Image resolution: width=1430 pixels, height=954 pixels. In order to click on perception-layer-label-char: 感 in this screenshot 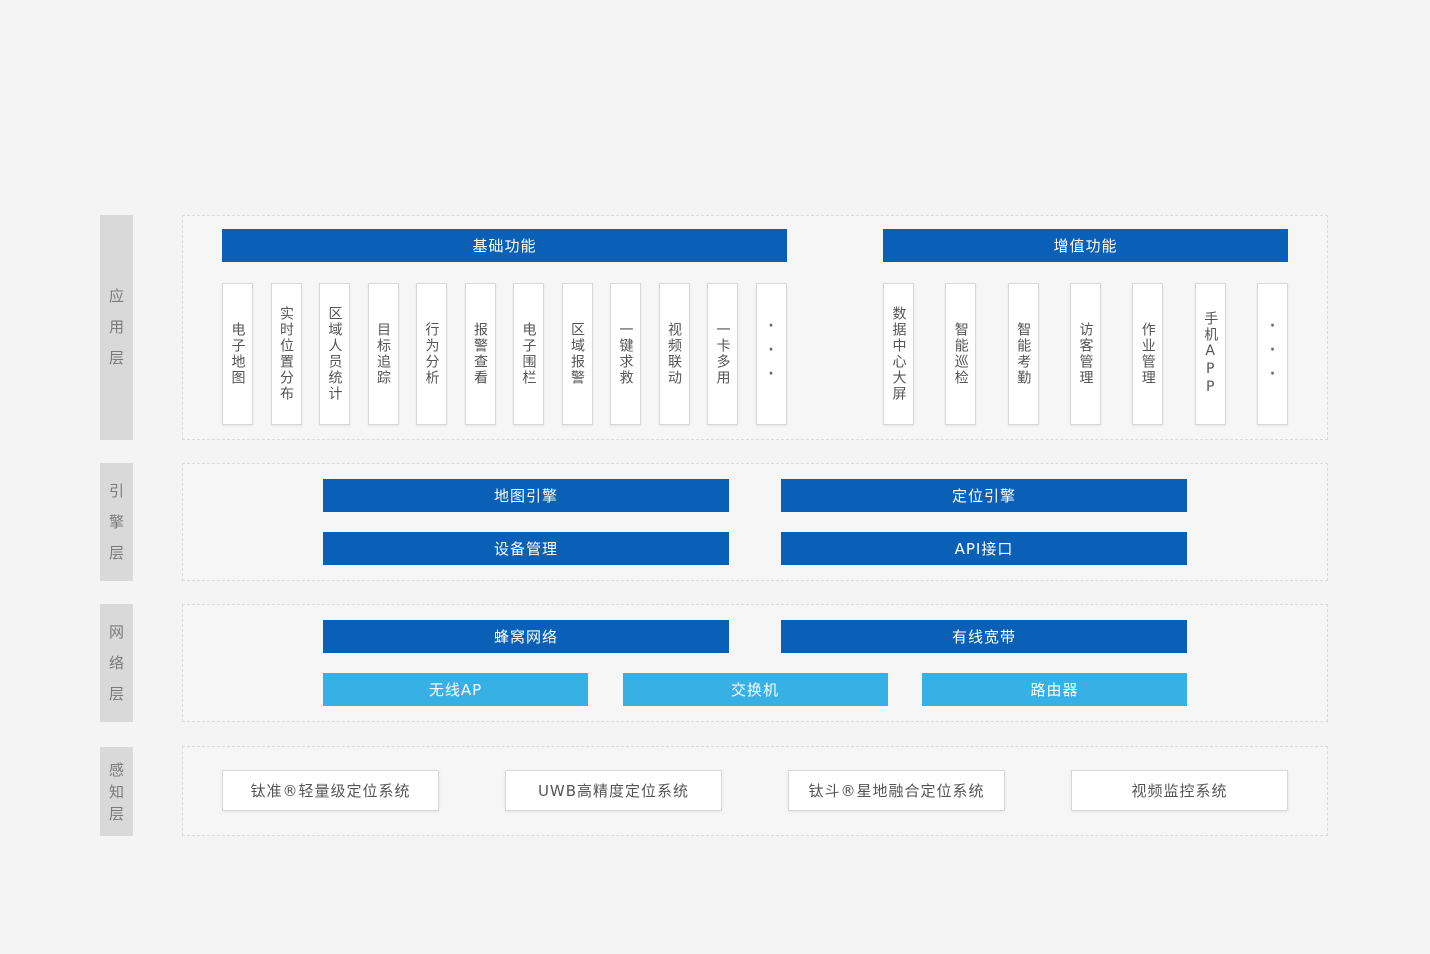, I will do `click(116, 769)`.